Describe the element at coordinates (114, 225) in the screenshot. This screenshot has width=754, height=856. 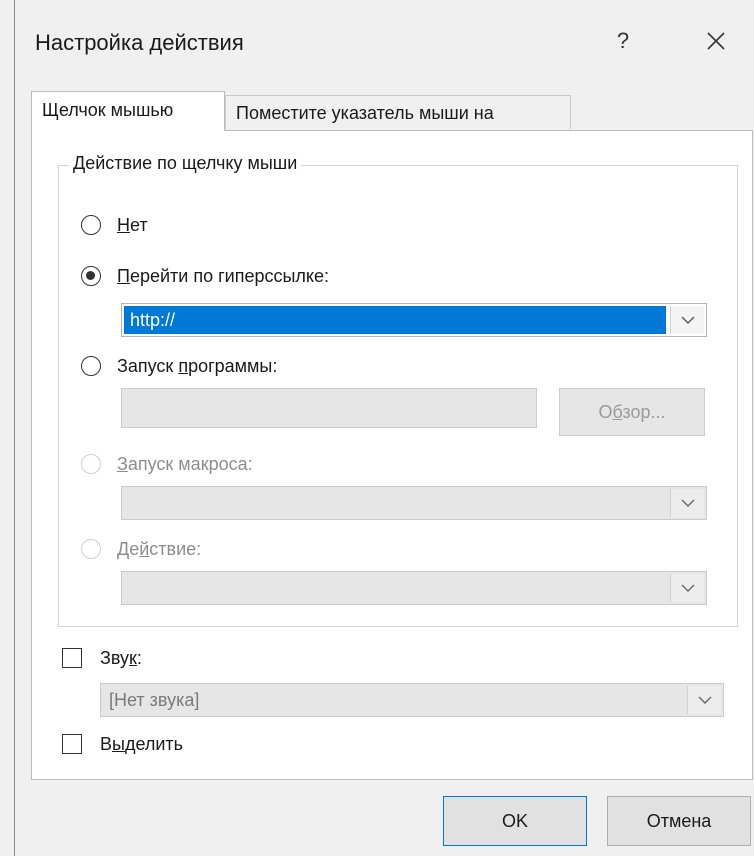
I see `radio-none: Нет` at that location.